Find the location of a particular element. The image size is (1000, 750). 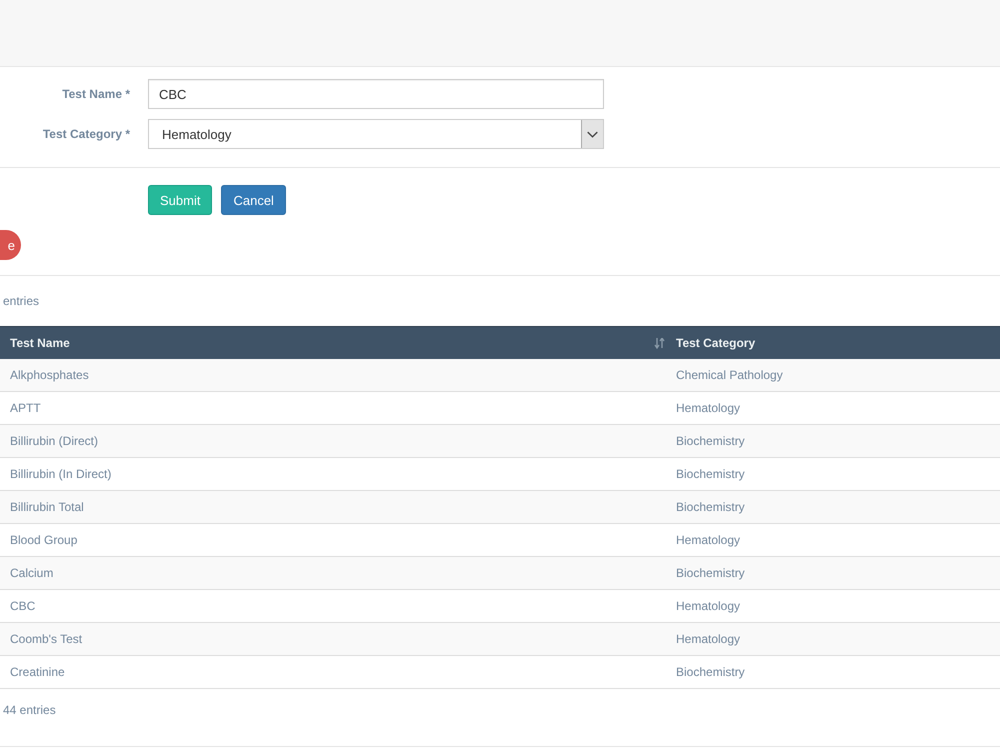

action-button: e is located at coordinates (10, 245).